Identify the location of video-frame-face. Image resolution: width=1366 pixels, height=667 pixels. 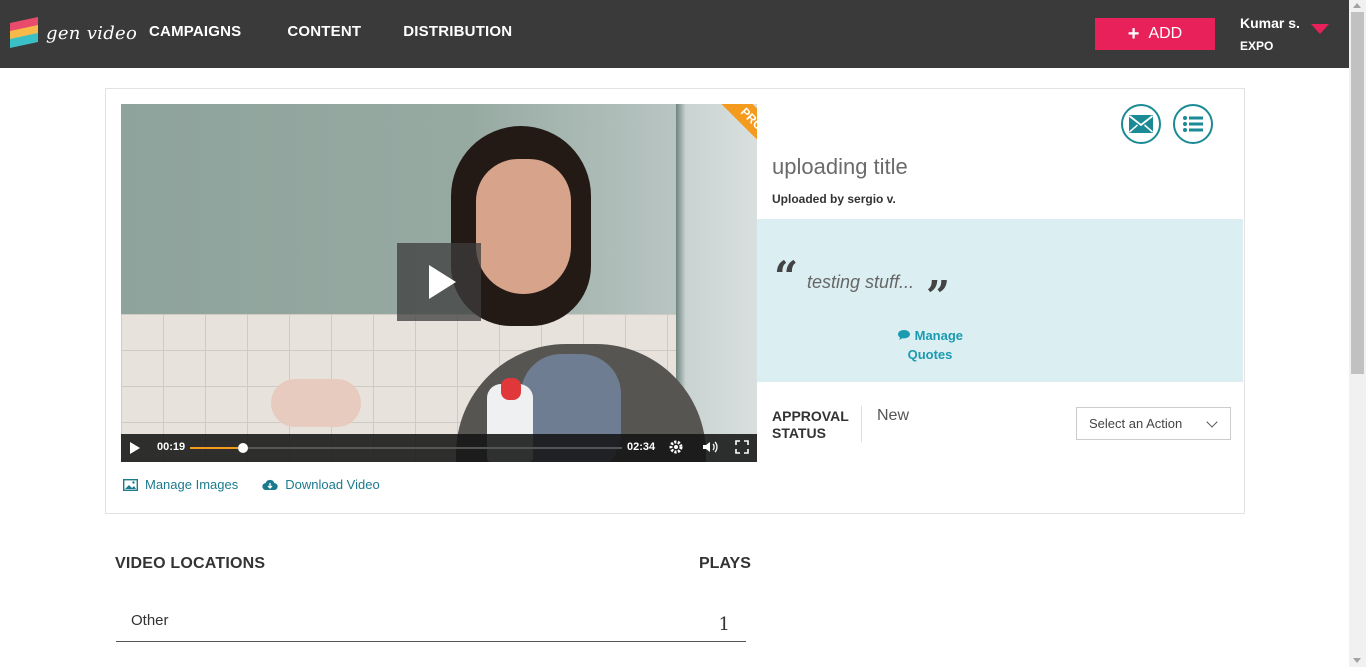
(523, 226).